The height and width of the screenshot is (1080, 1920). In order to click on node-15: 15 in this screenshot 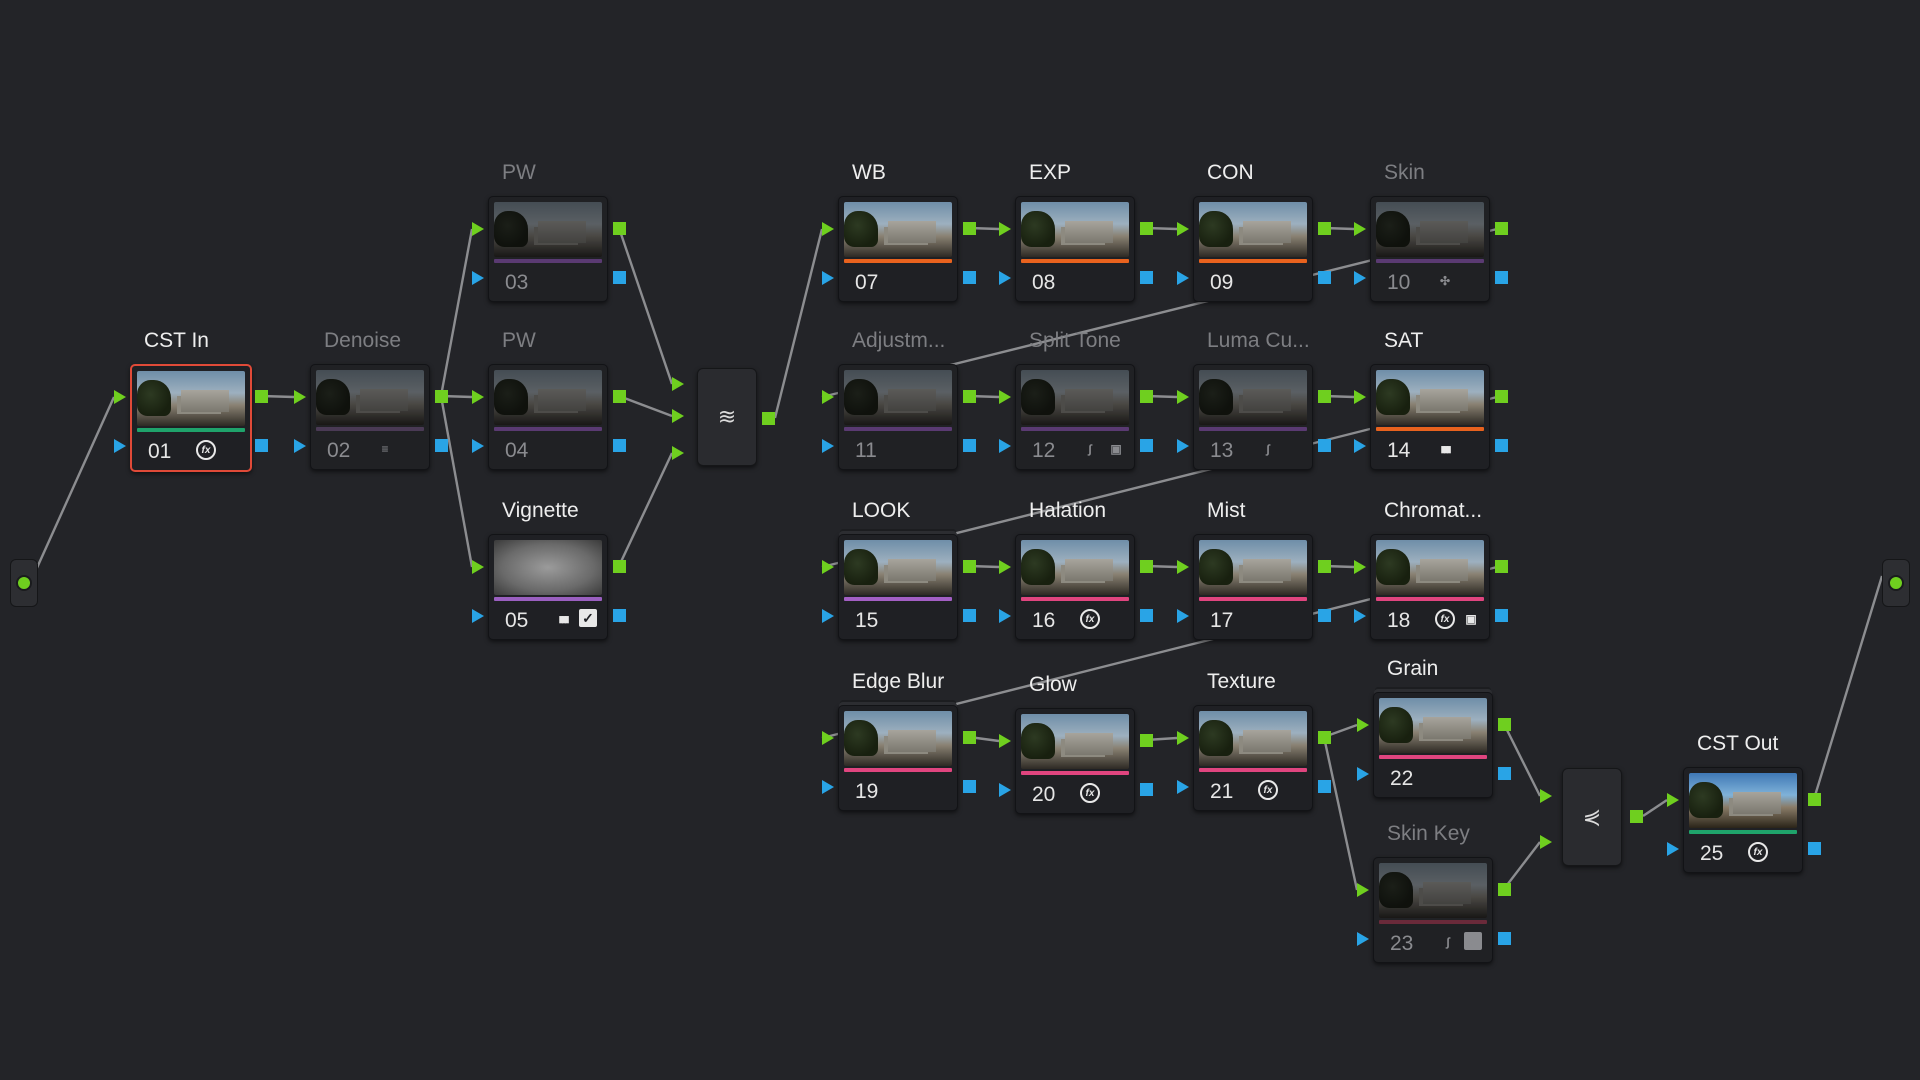, I will do `click(898, 587)`.